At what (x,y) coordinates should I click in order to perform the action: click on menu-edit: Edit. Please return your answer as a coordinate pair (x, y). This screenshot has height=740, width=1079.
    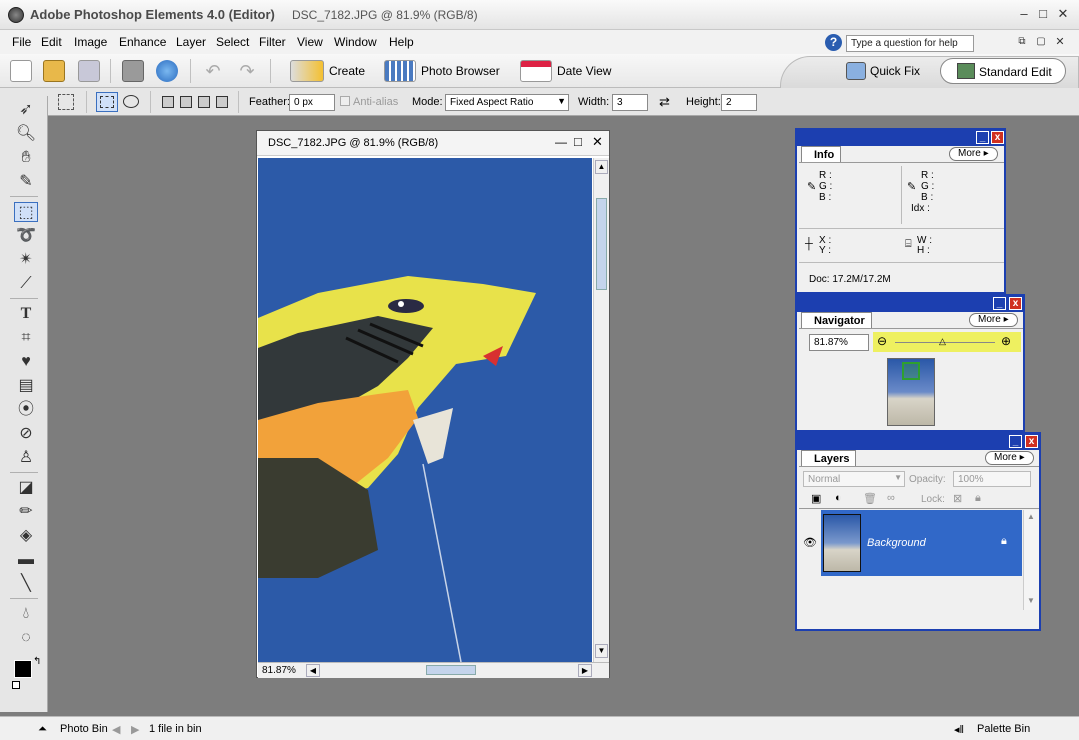
    Looking at the image, I should click on (51, 42).